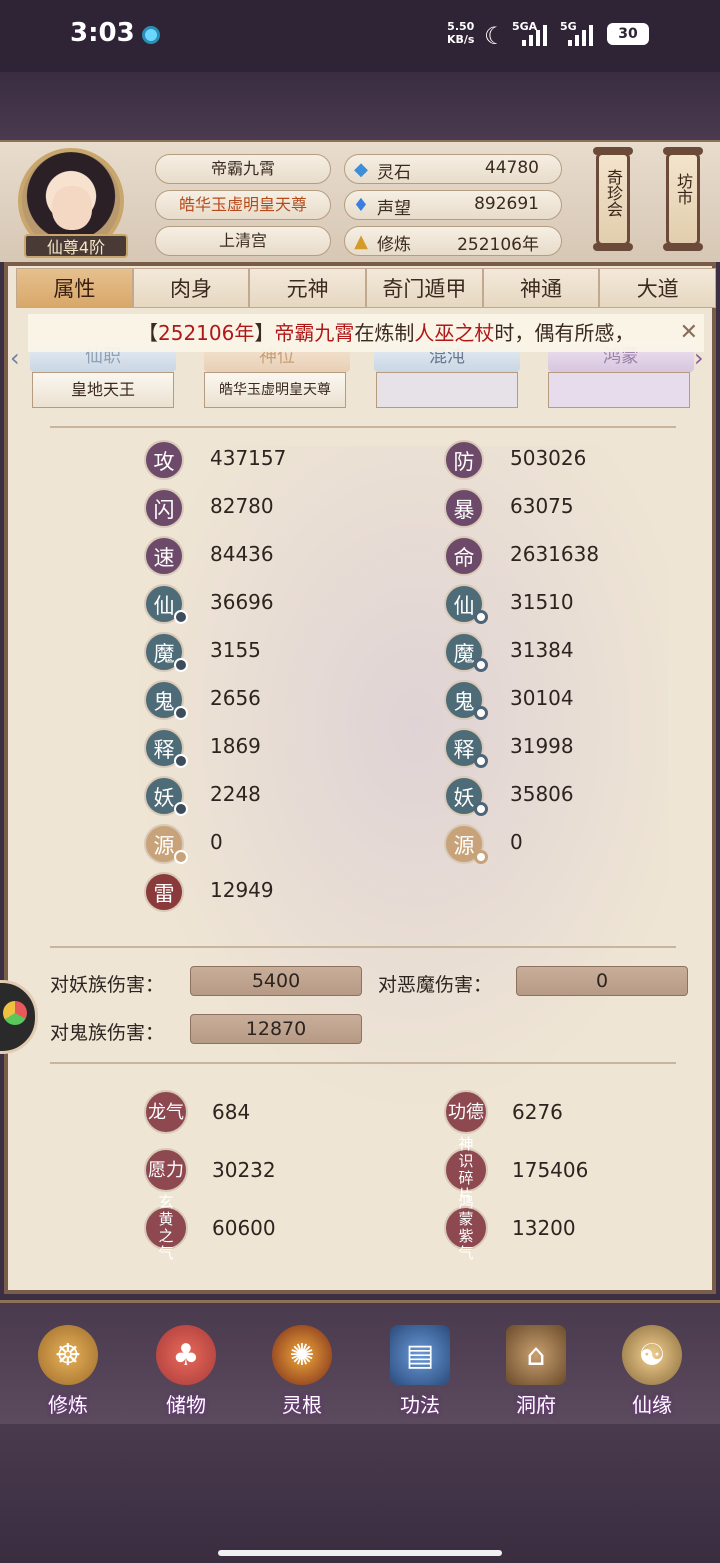 This screenshot has width=720, height=1563. What do you see at coordinates (420, 1355) in the screenshot?
I see `book-icon: ▤` at bounding box center [420, 1355].